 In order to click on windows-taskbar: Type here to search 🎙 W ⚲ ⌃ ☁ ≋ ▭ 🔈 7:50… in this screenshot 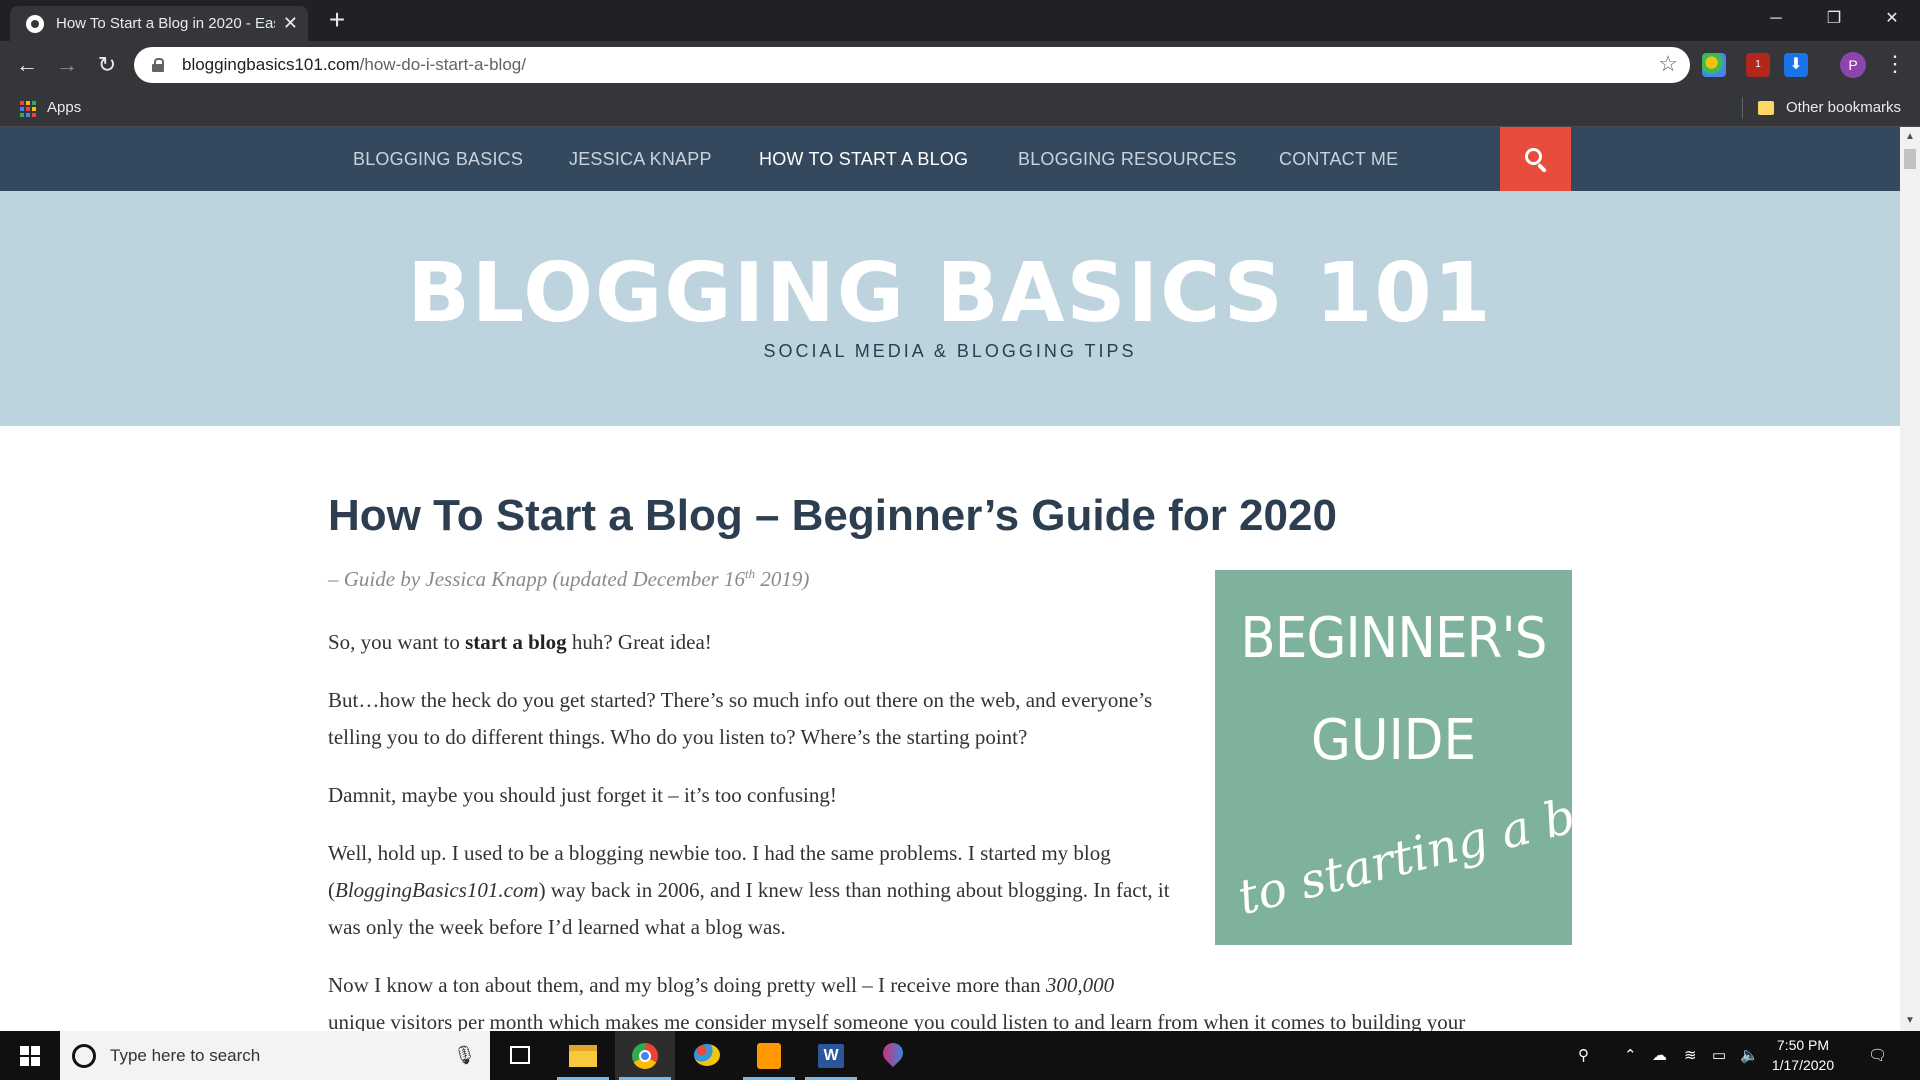, I will do `click(960, 1055)`.